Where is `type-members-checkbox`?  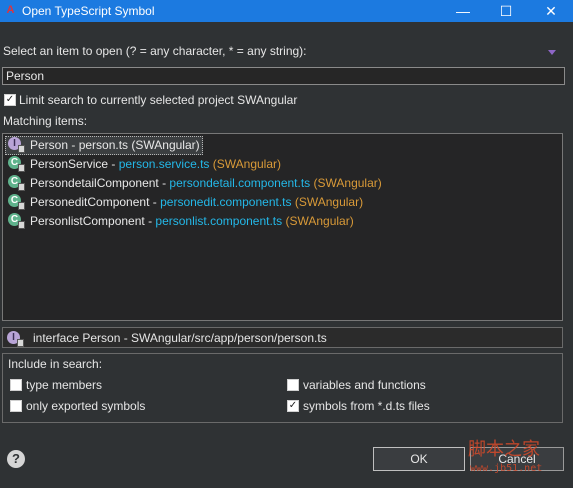 type-members-checkbox is located at coordinates (16, 385).